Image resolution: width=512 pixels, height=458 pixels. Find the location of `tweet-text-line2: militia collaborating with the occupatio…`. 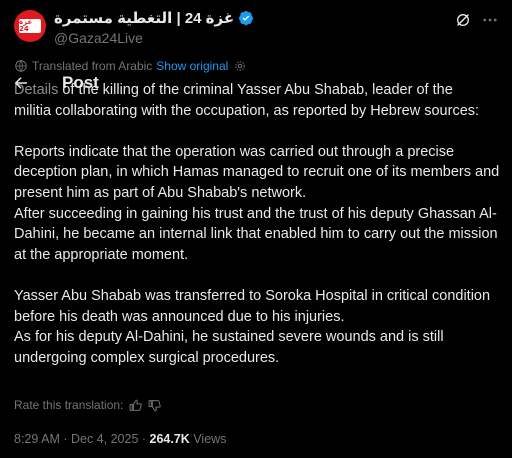

tweet-text-line2: militia collaborating with the occupatio… is located at coordinates (247, 110).